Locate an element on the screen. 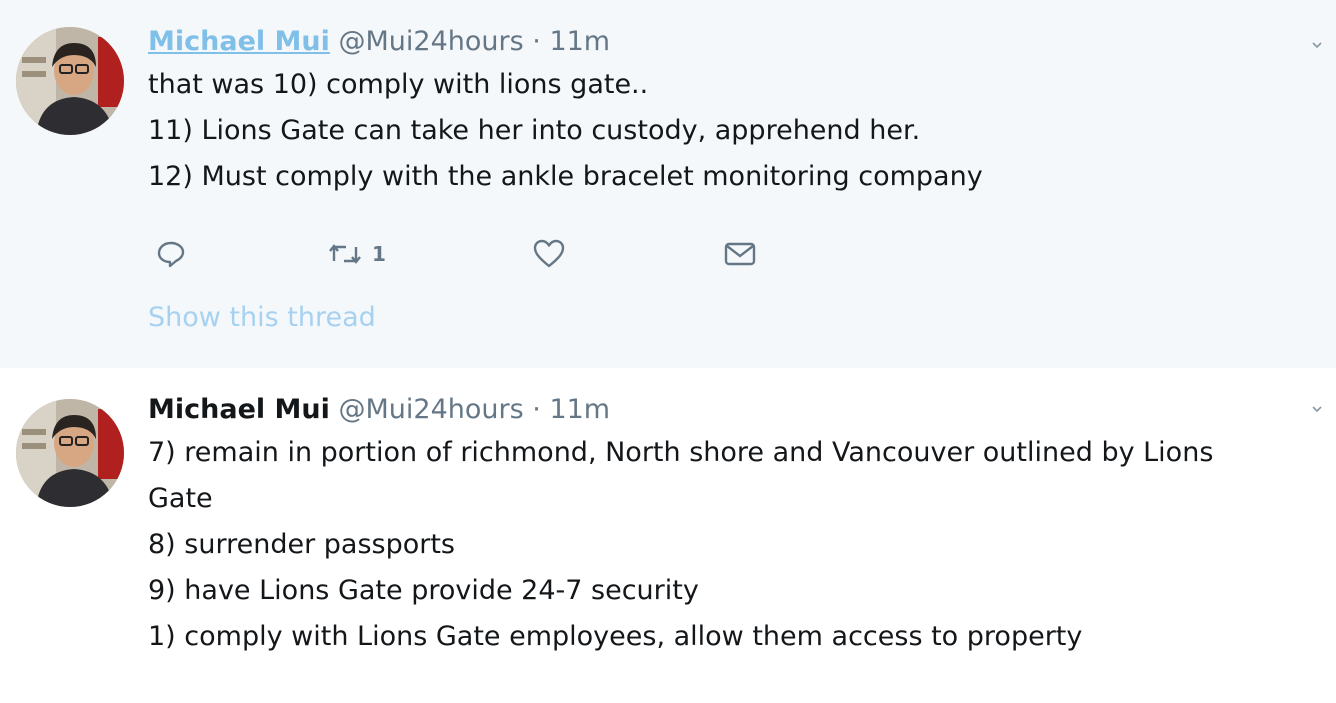  retweet-button: 1 is located at coordinates (357, 254).